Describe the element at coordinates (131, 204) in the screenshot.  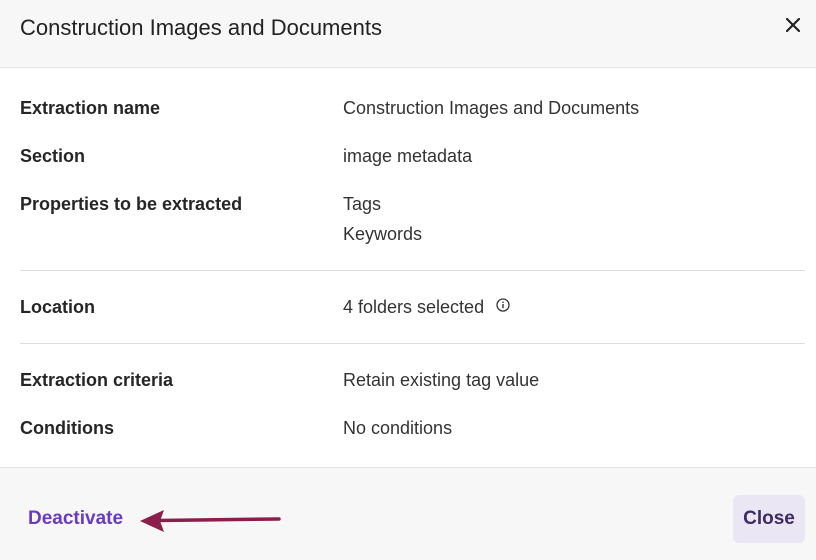
I see `properties-label: Properties to be extracted` at that location.